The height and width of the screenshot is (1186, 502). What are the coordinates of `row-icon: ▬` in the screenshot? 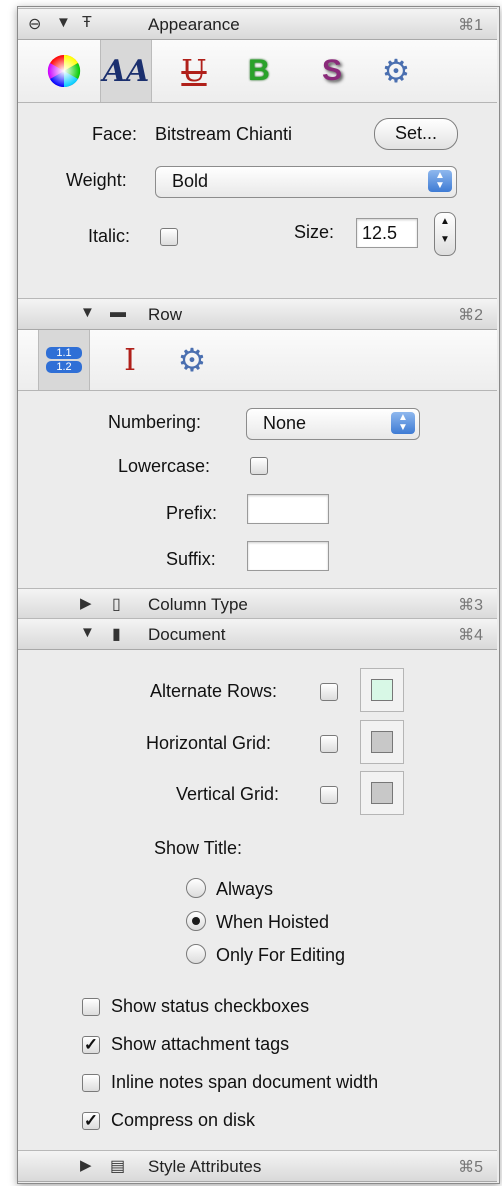 It's located at (118, 312).